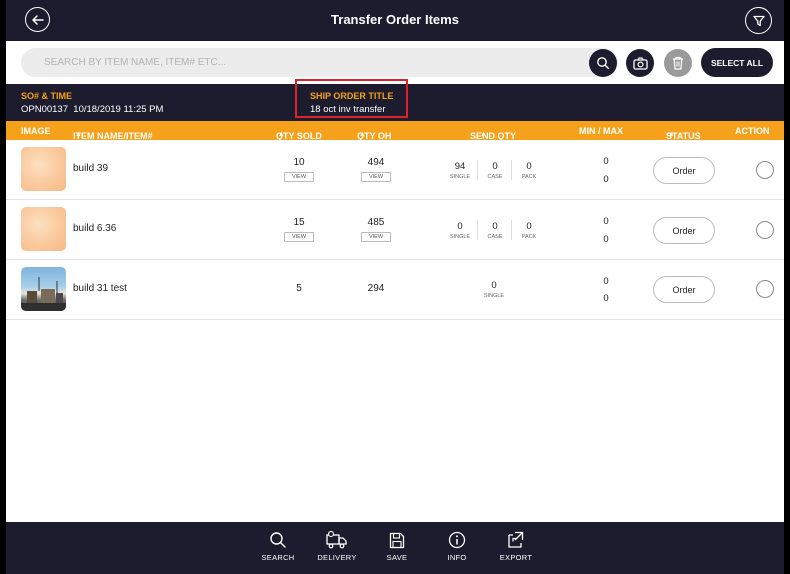  I want to click on funnel-icon, so click(758, 20).